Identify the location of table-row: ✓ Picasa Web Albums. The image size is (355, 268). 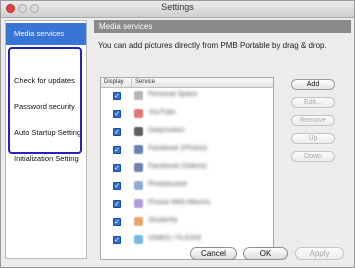
(187, 204).